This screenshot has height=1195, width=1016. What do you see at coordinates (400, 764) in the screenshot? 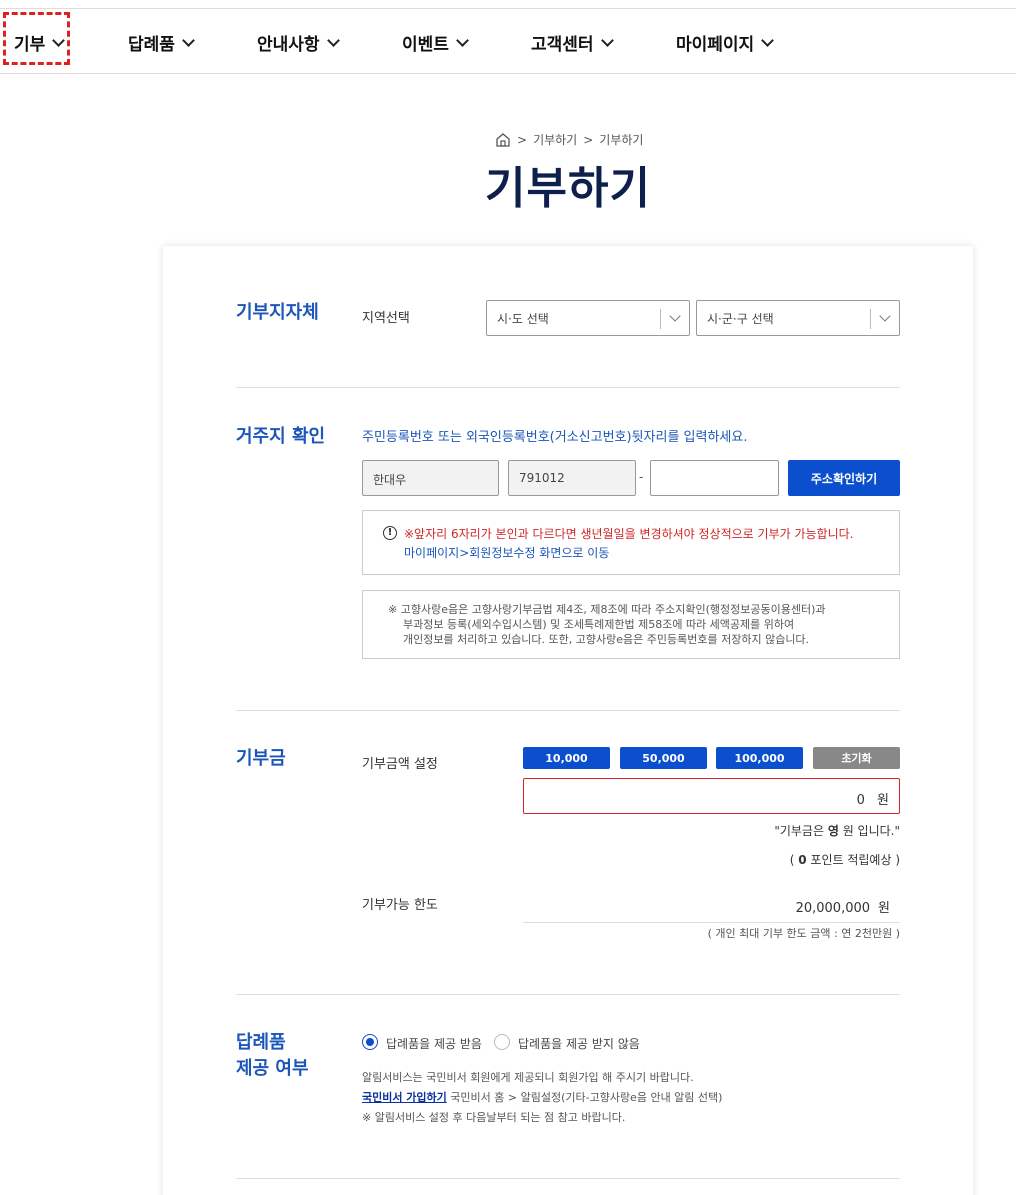
I see `amount-label: 기부금액 설정` at bounding box center [400, 764].